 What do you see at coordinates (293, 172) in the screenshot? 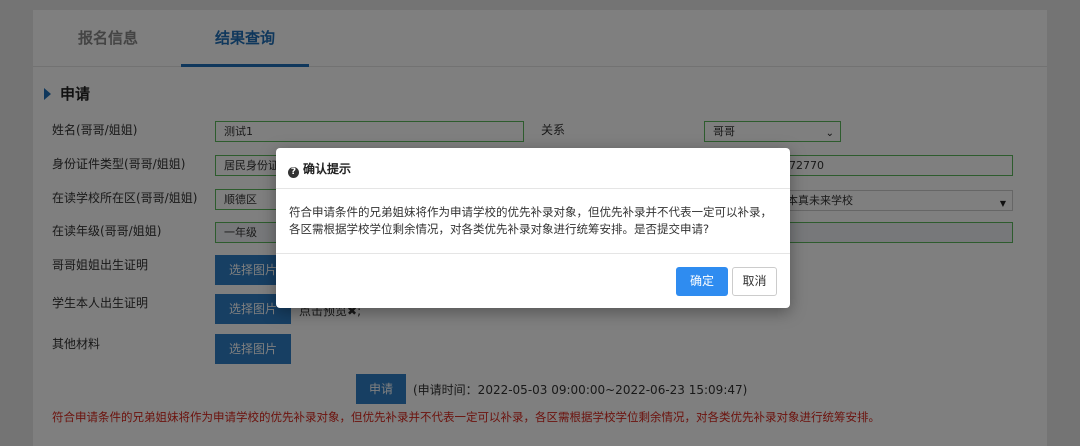
I see `question-circle-icon: ?` at bounding box center [293, 172].